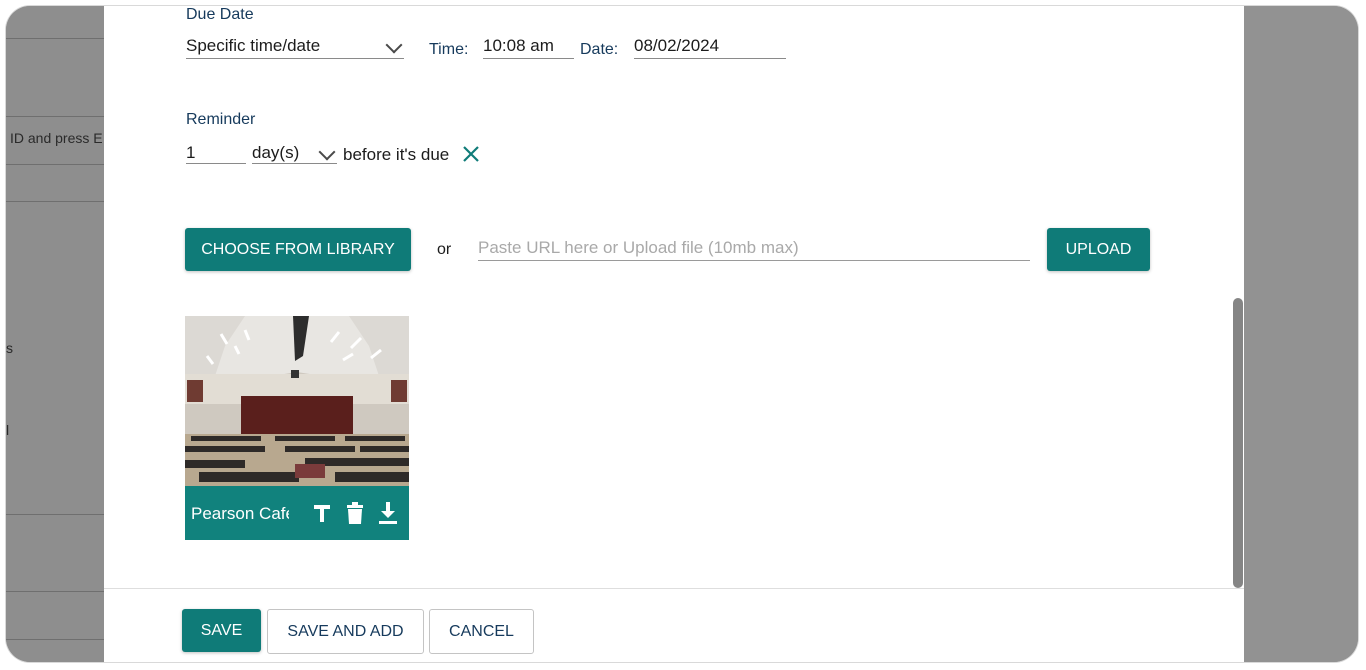 This screenshot has height=670, width=1366. I want to click on text-icon, so click(322, 513).